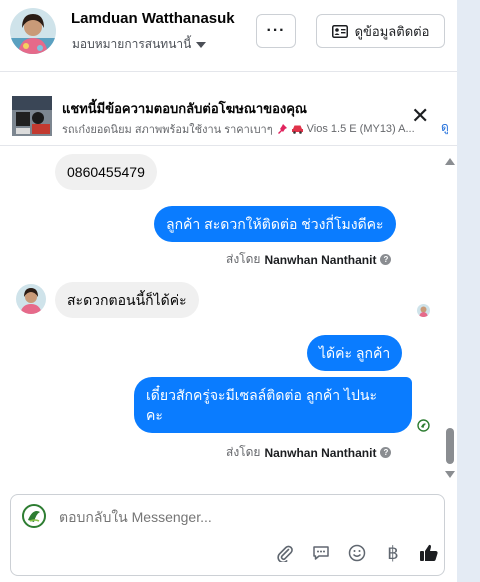 This screenshot has height=582, width=480. Describe the element at coordinates (262, 395) in the screenshot. I see `message-line: เดี๋ยวสักครู่จะมีเซลล์ติดต่อ ลูกค้า ไปนะ` at that location.